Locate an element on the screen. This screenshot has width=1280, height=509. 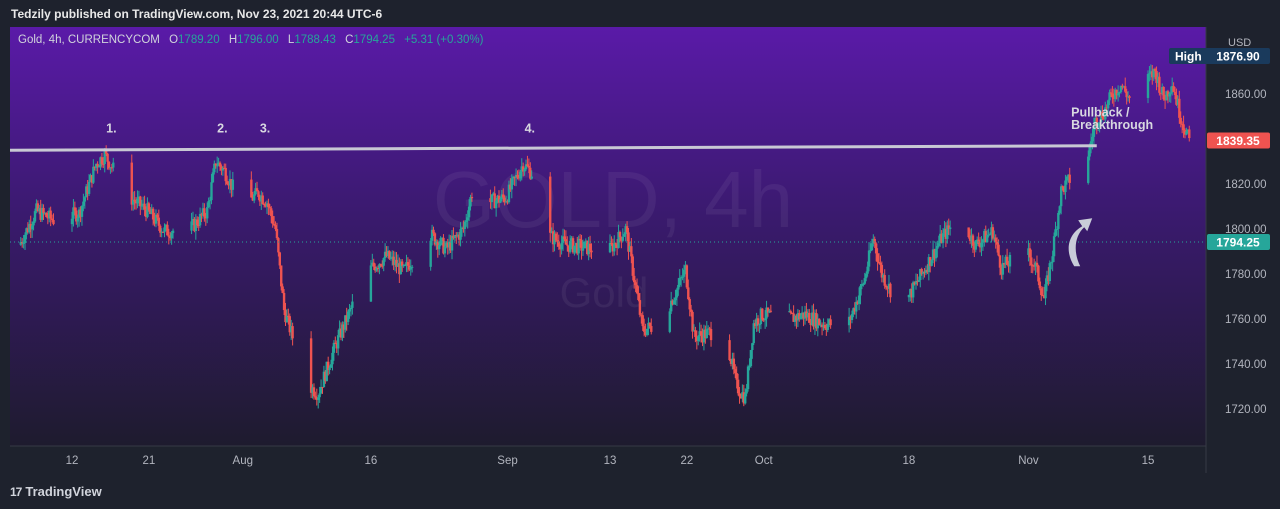
high-badge-value: 1876.90 is located at coordinates (1238, 56).